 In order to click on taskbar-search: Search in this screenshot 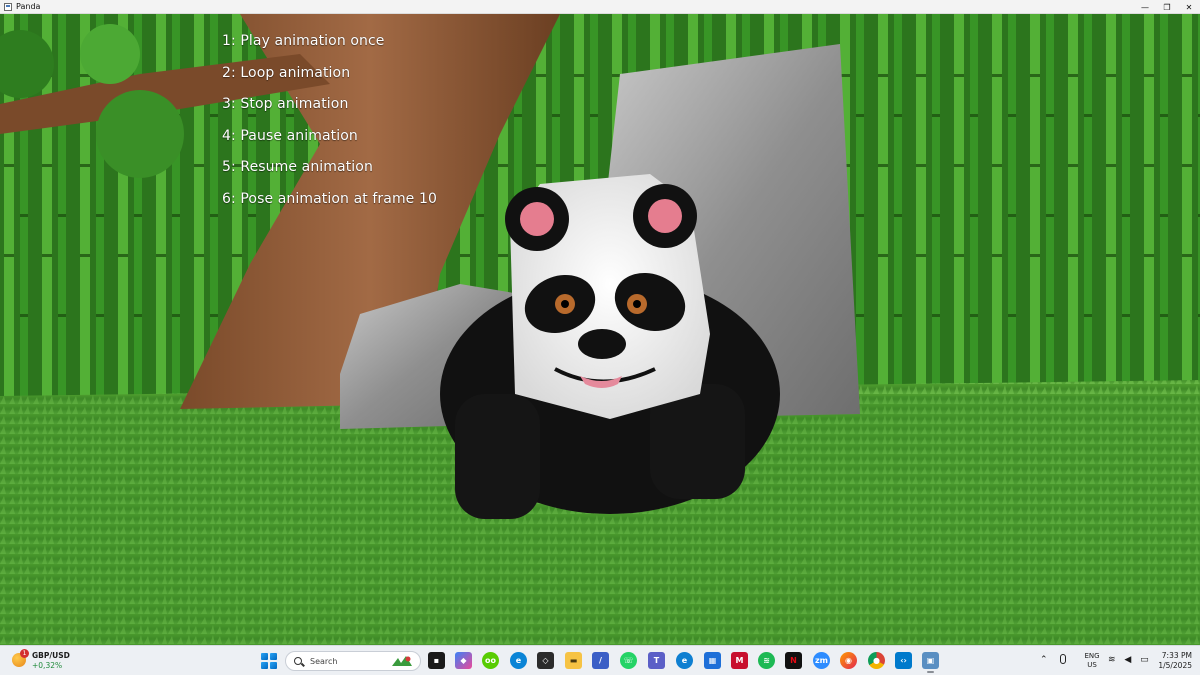, I will do `click(353, 661)`.